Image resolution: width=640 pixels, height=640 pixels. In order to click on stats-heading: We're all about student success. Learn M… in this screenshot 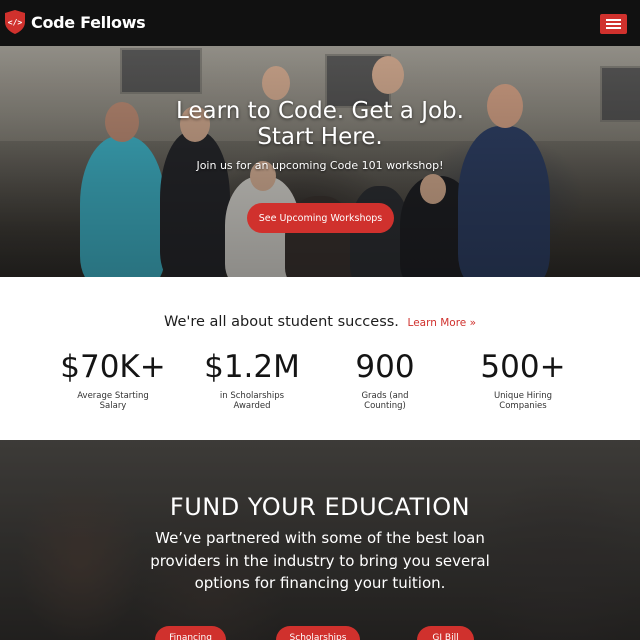, I will do `click(320, 322)`.